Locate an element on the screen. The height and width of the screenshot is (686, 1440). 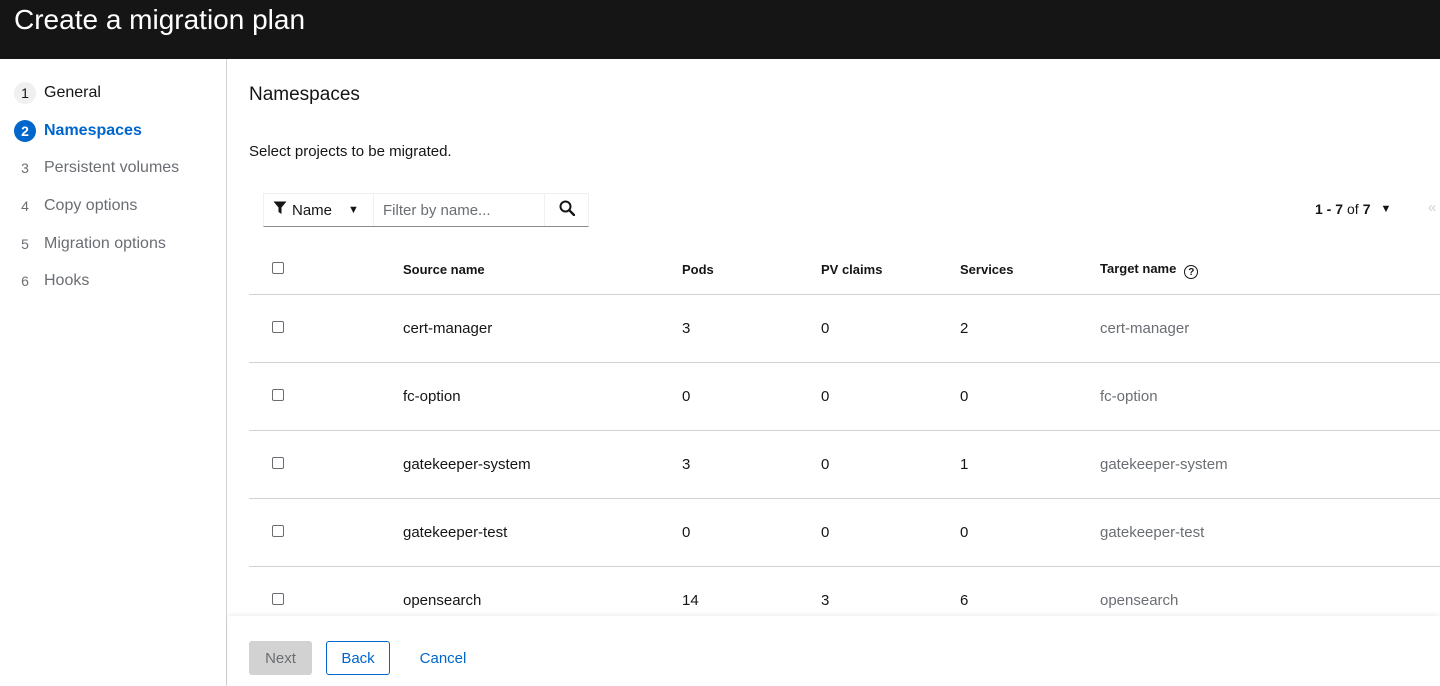
source-name-cell: fc-option is located at coordinates (542, 396).